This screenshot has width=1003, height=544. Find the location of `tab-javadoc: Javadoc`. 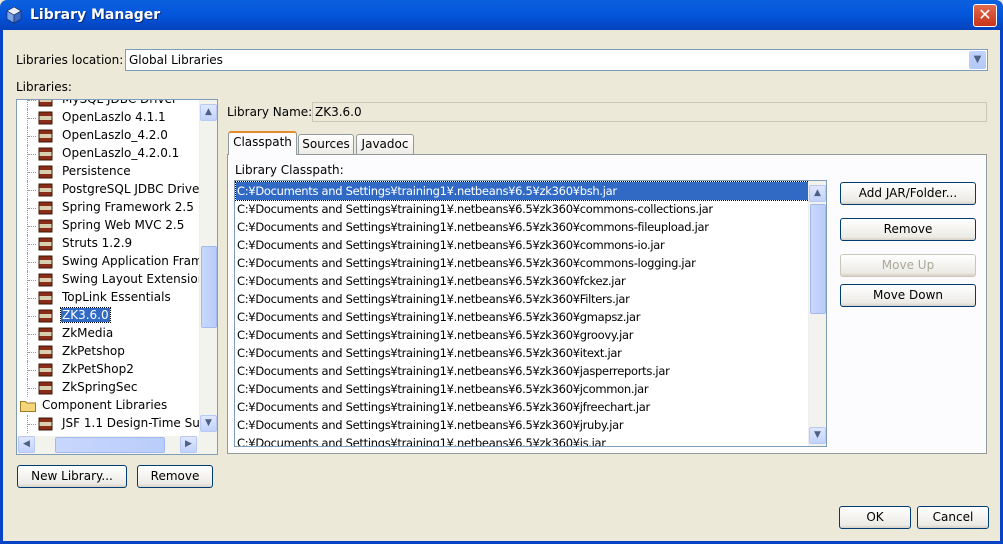

tab-javadoc: Javadoc is located at coordinates (385, 144).